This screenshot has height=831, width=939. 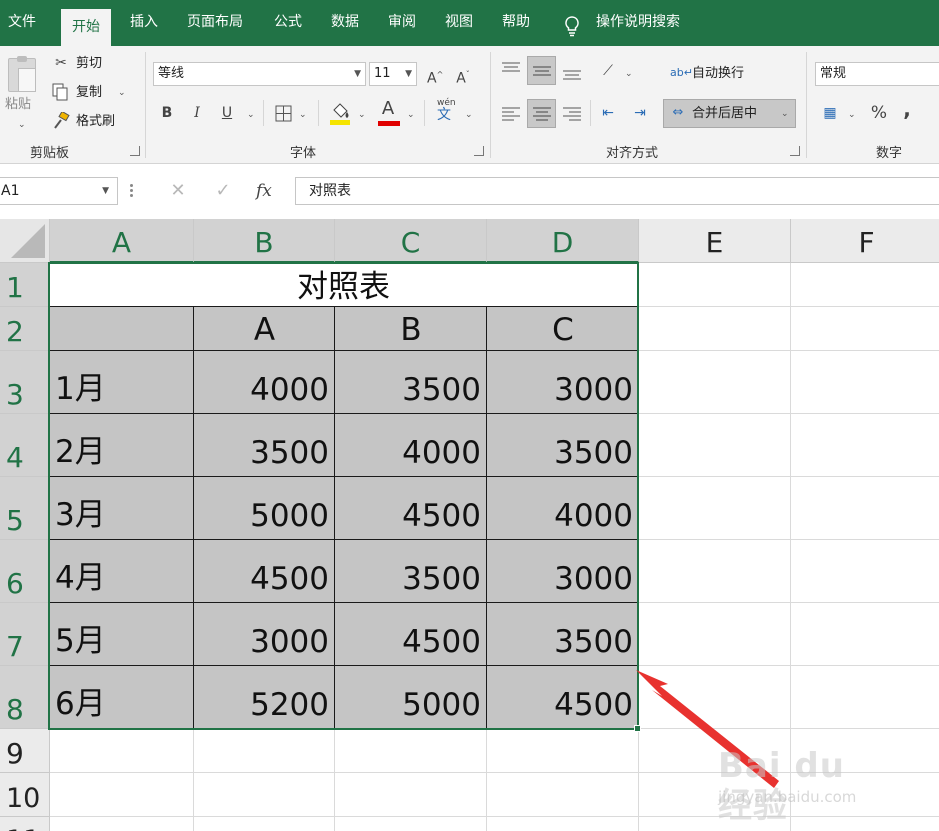 What do you see at coordinates (22, 125) in the screenshot?
I see `paste-dropdown-icon: ⌄` at bounding box center [22, 125].